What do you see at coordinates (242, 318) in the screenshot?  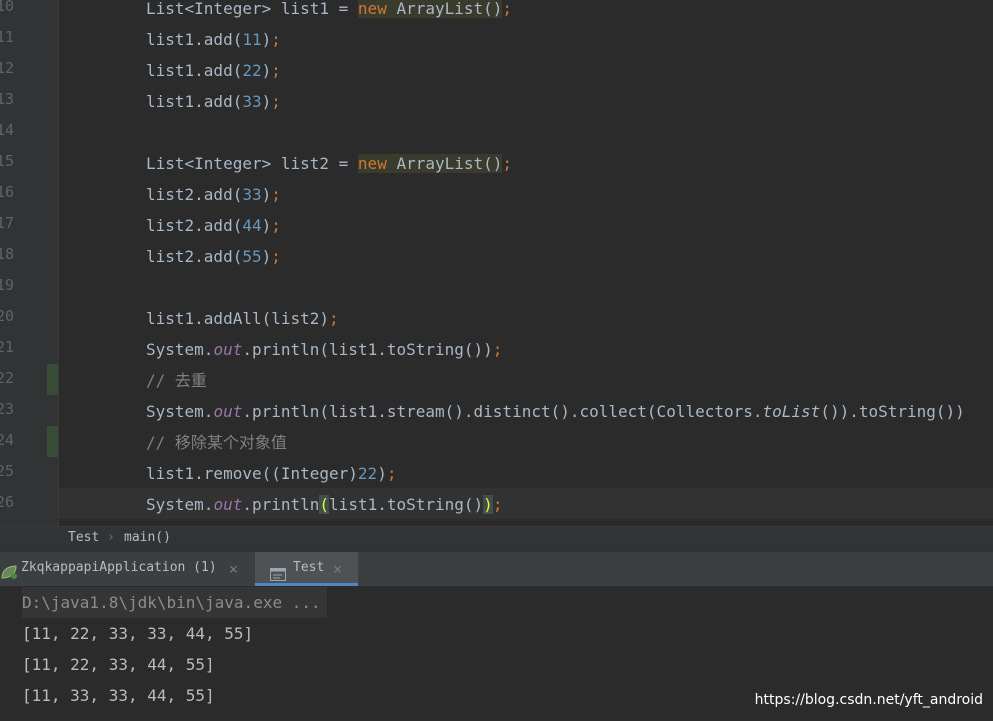 I see `code-line: list1.addAll(list2);` at bounding box center [242, 318].